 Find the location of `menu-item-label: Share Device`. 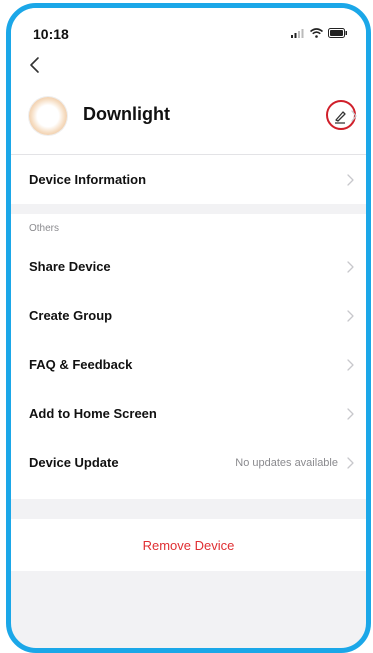

menu-item-label: Share Device is located at coordinates (70, 266).